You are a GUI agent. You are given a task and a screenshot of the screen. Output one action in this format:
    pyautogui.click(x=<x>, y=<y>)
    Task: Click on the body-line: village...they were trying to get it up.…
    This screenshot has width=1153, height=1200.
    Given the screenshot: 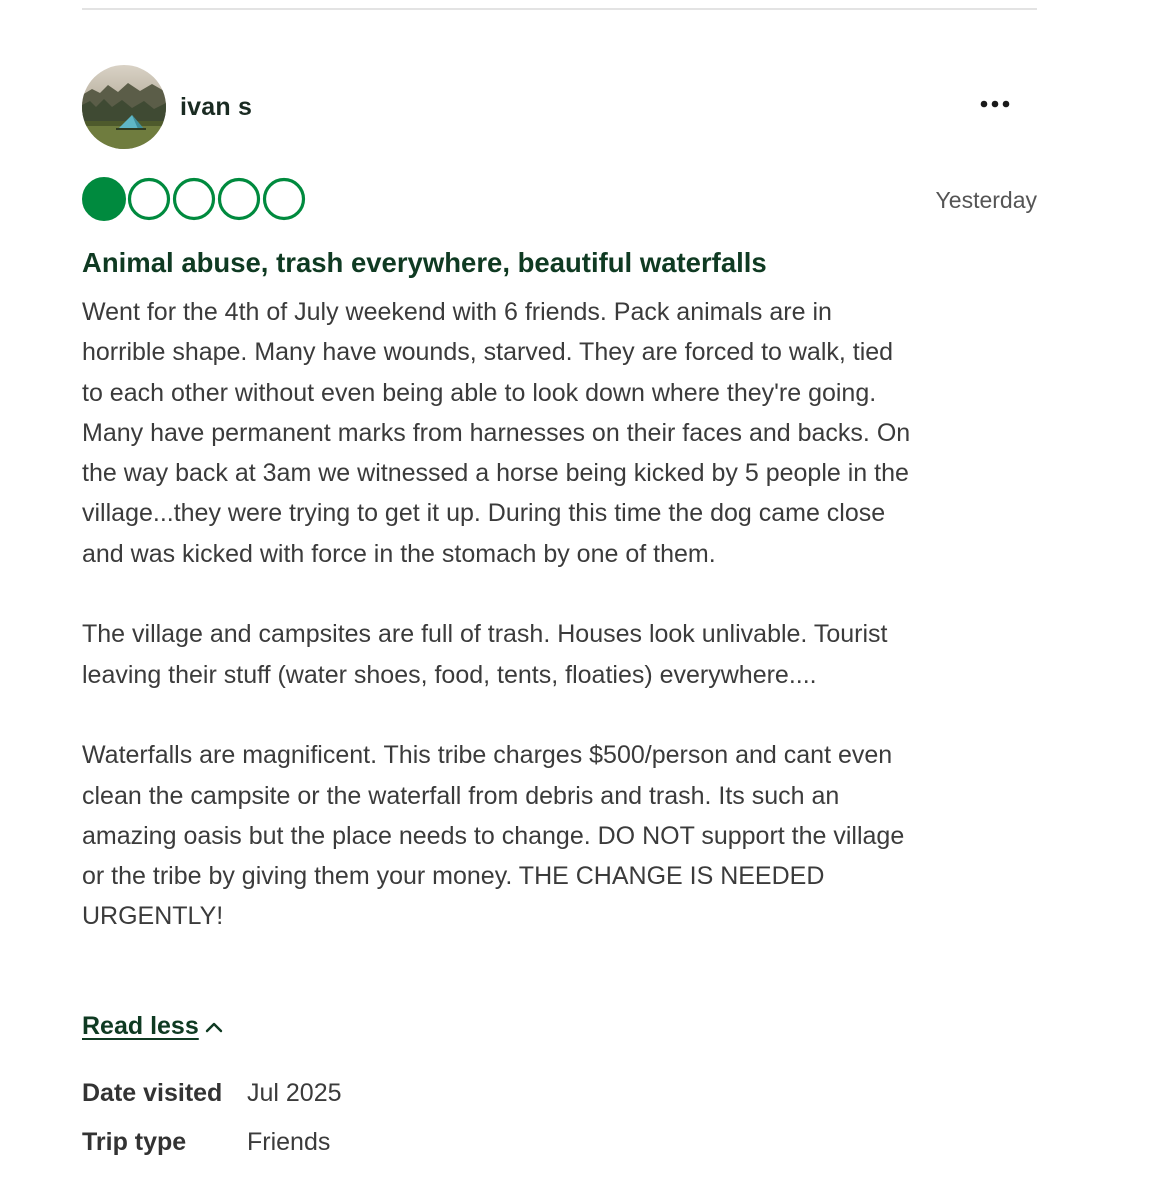 What is the action you would take?
    pyautogui.click(x=484, y=513)
    